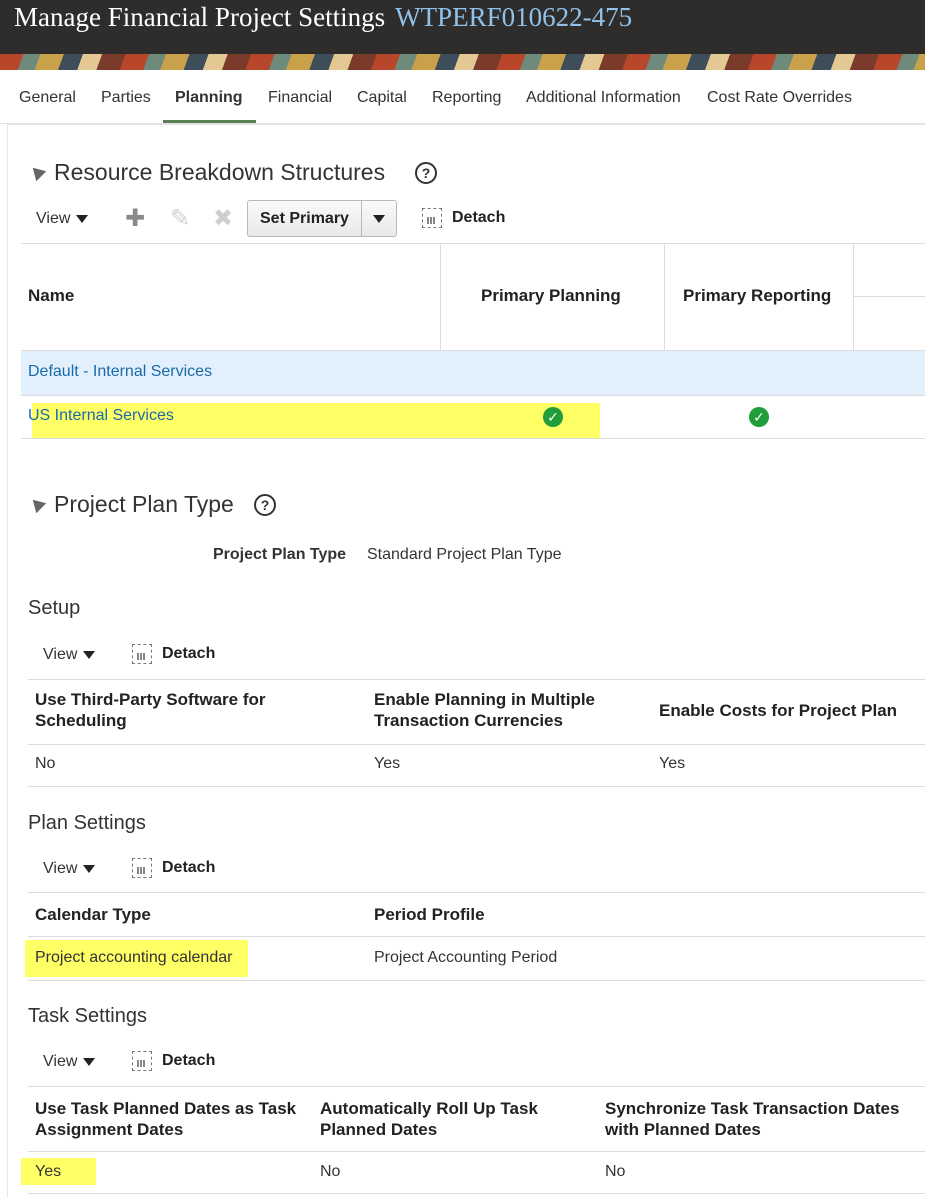 The height and width of the screenshot is (1198, 925). Describe the element at coordinates (382, 98) in the screenshot. I see `tab-capital: Capital` at that location.